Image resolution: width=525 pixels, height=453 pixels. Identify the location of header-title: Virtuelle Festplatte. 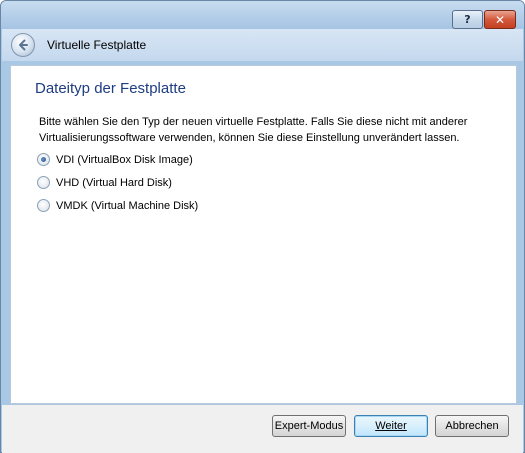
(97, 45).